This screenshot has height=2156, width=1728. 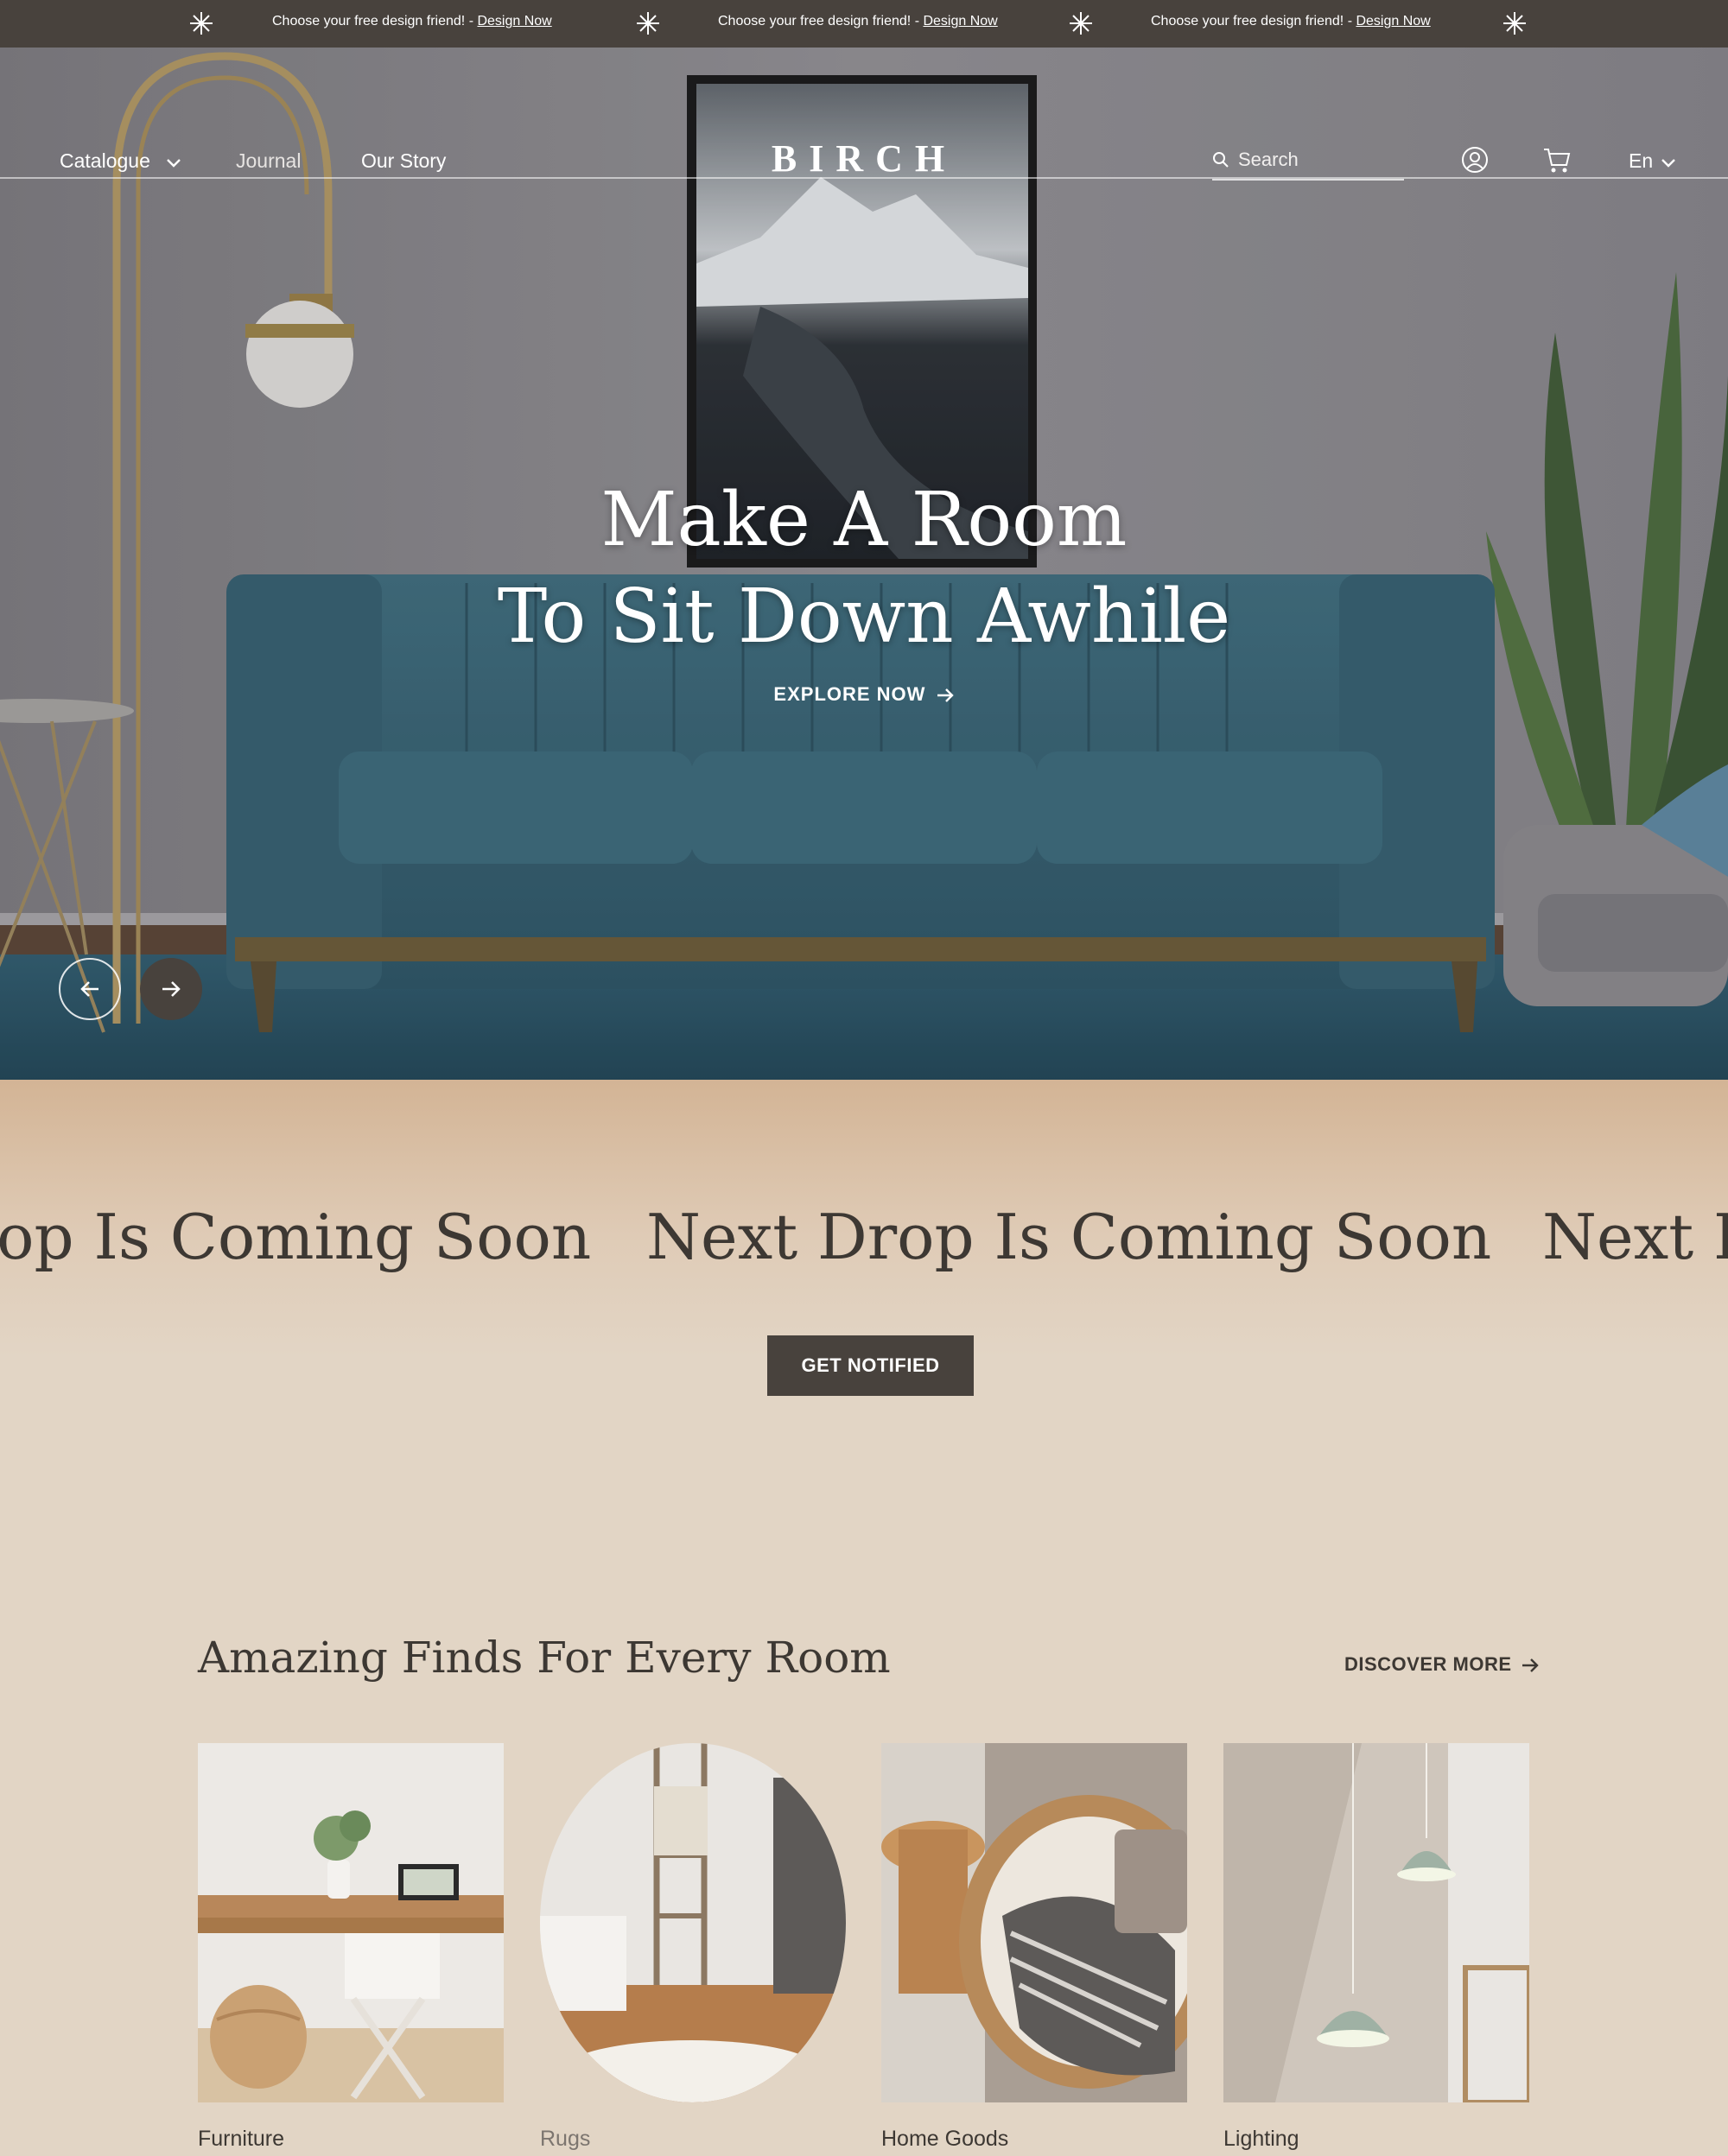 What do you see at coordinates (1474, 159) in the screenshot?
I see `account-icon` at bounding box center [1474, 159].